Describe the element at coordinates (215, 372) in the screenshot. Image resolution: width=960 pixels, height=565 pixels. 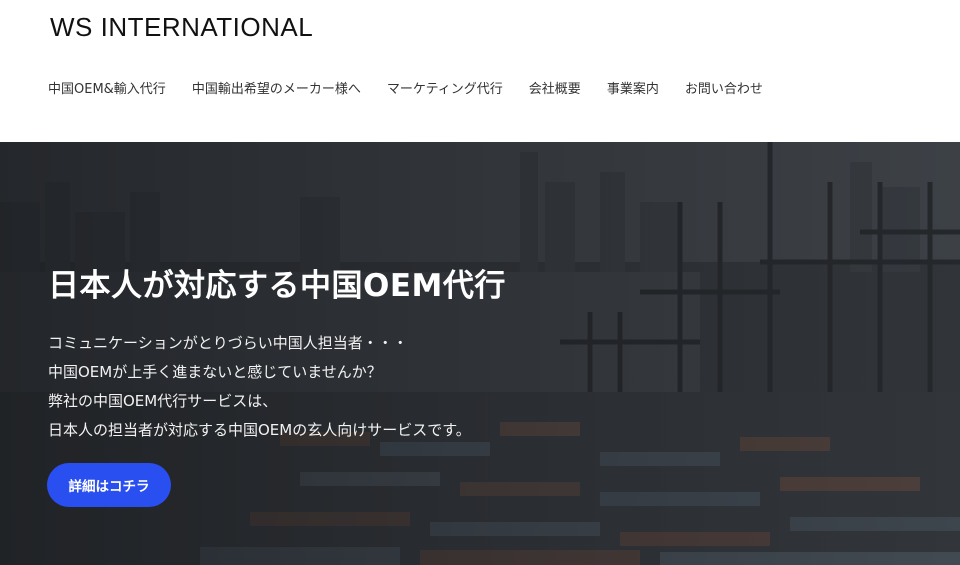
I see `hero-line: 中国OEMが上手く進まないと感じていませんか？` at that location.